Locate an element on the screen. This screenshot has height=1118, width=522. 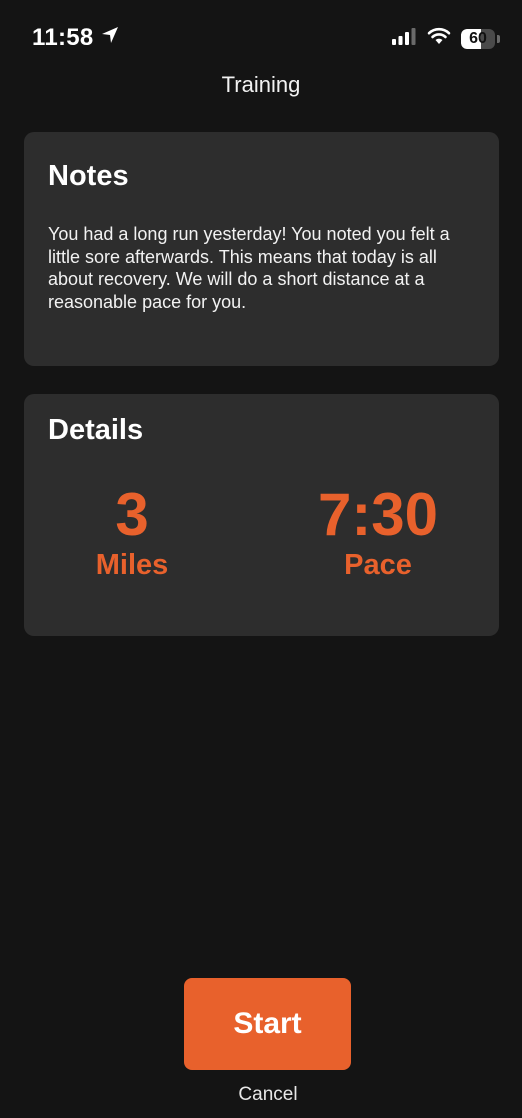
status-bar: 11:58 60 is located at coordinates (261, 35).